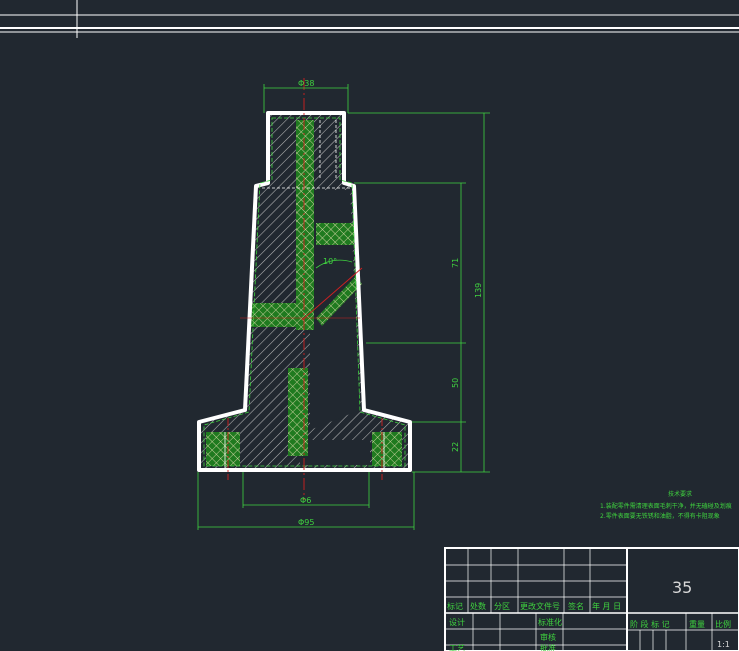  What do you see at coordinates (682, 587) in the screenshot?
I see `tb-material: 35` at bounding box center [682, 587].